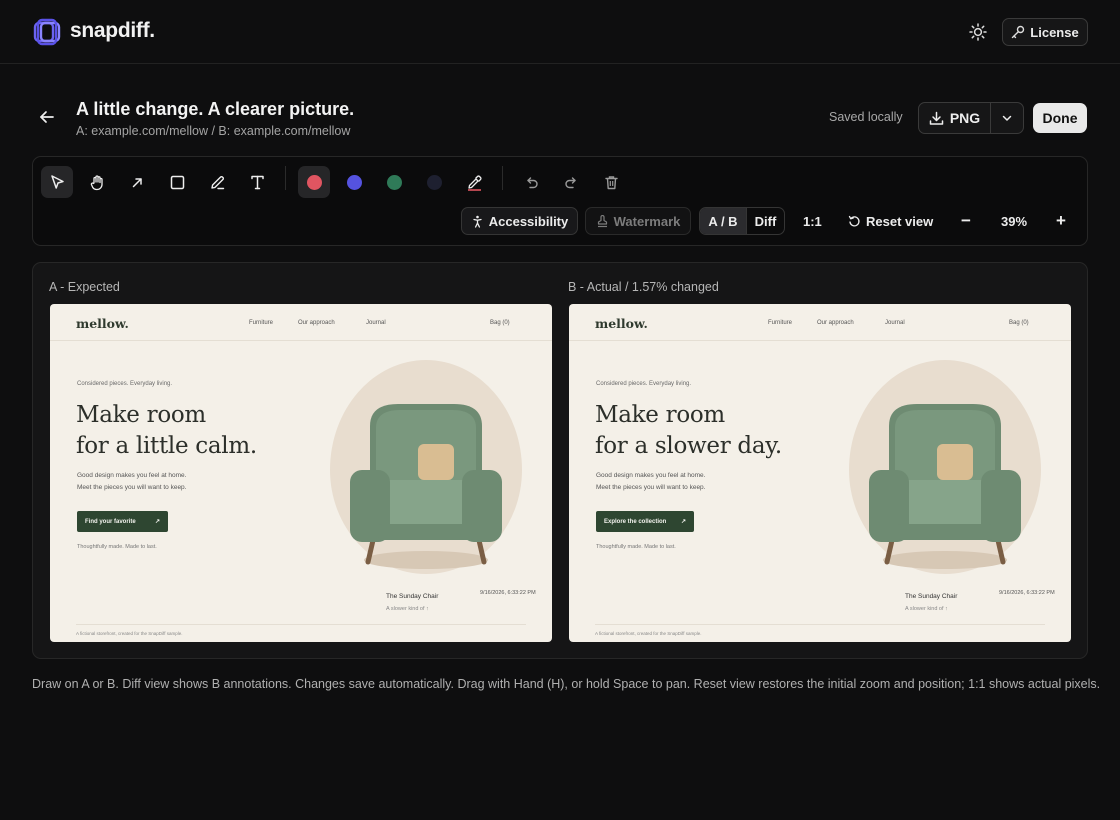  What do you see at coordinates (1027, 593) in the screenshot?
I see `site-timestamp: 9/16/2026, 6:33:22 PM` at bounding box center [1027, 593].